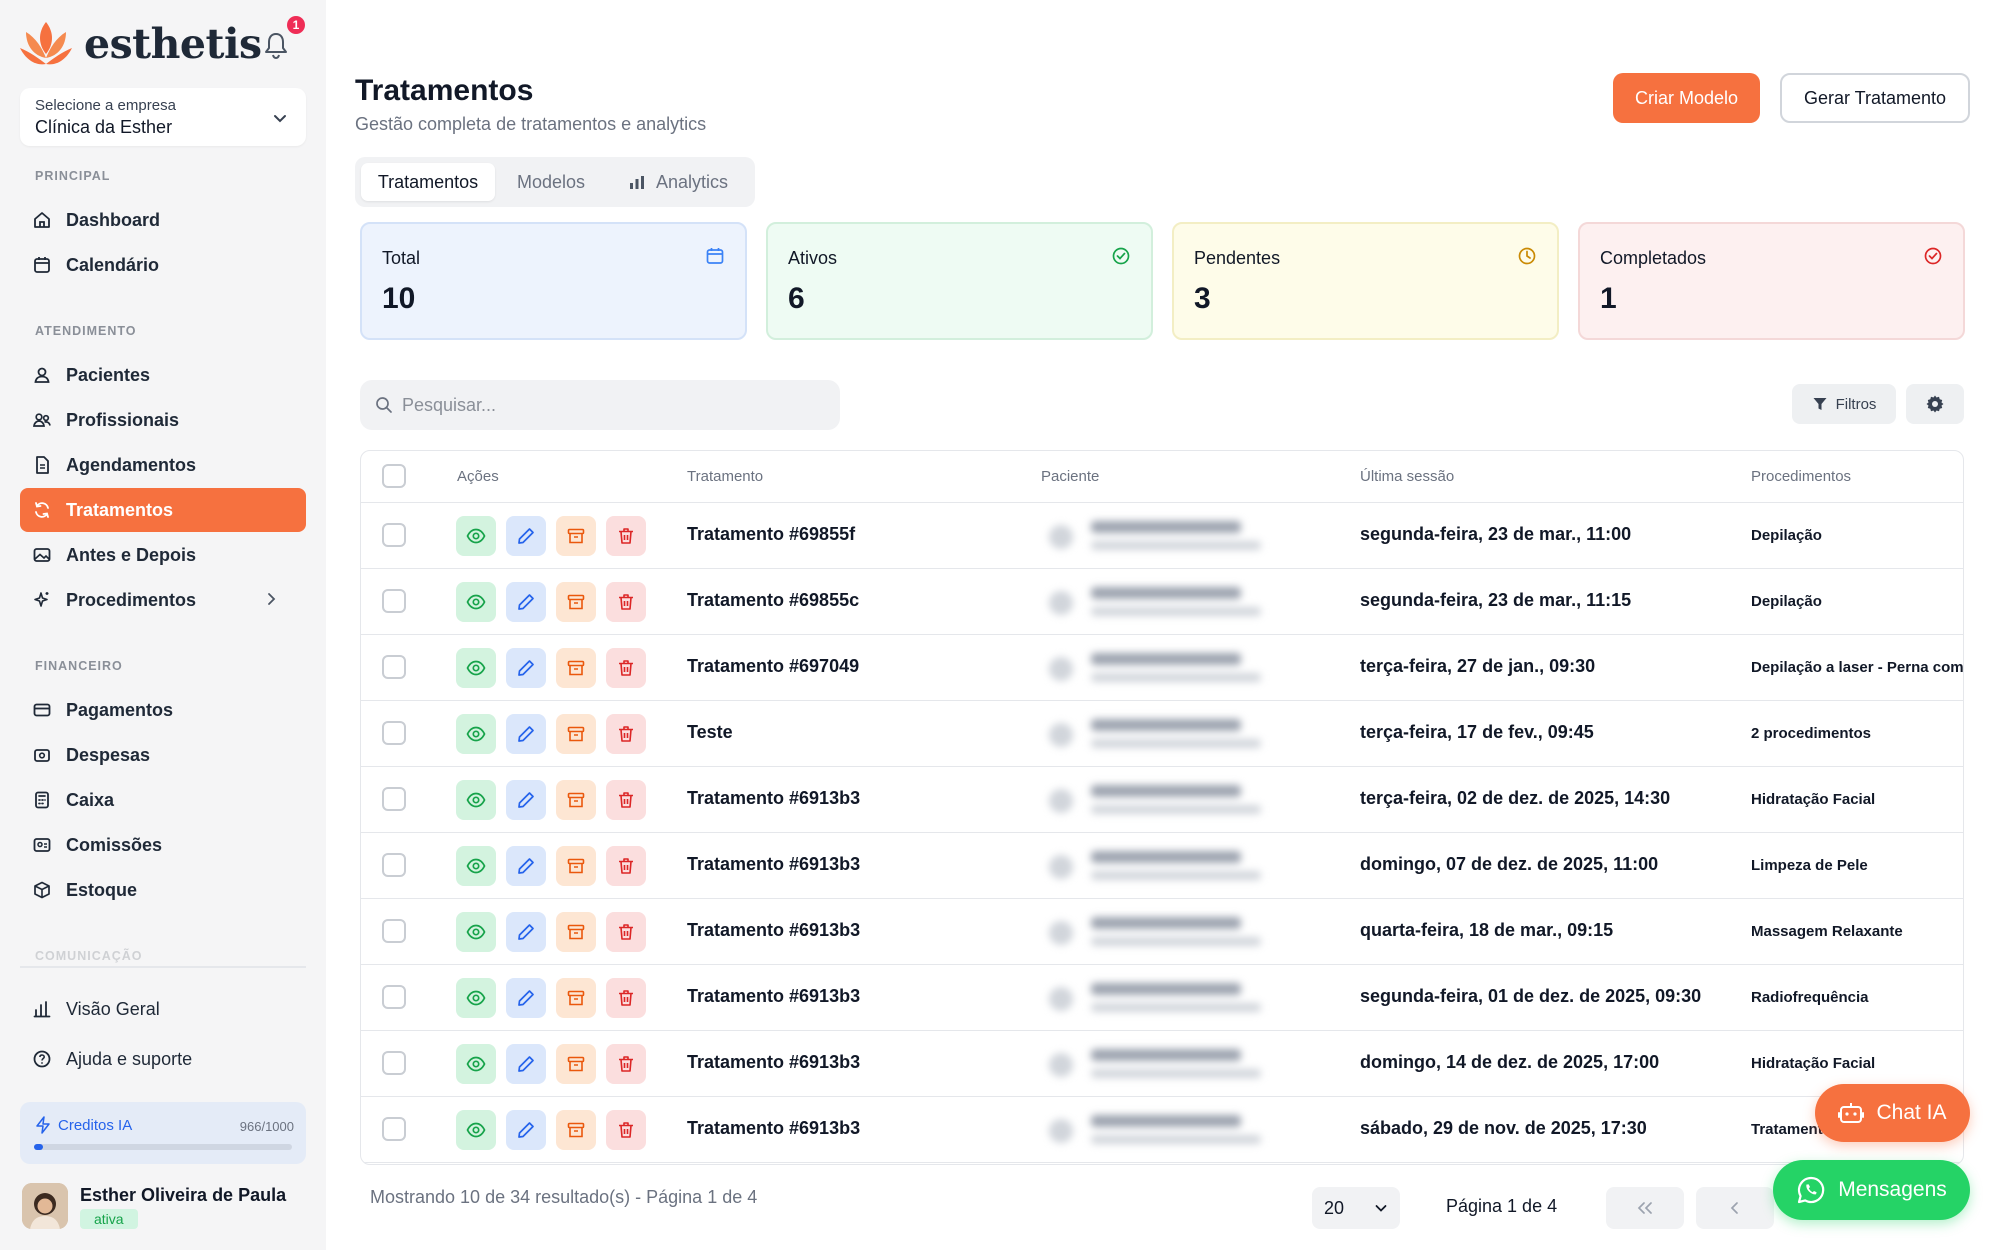 This screenshot has height=1250, width=2000. Describe the element at coordinates (276, 44) in the screenshot. I see `bell-icon` at that location.